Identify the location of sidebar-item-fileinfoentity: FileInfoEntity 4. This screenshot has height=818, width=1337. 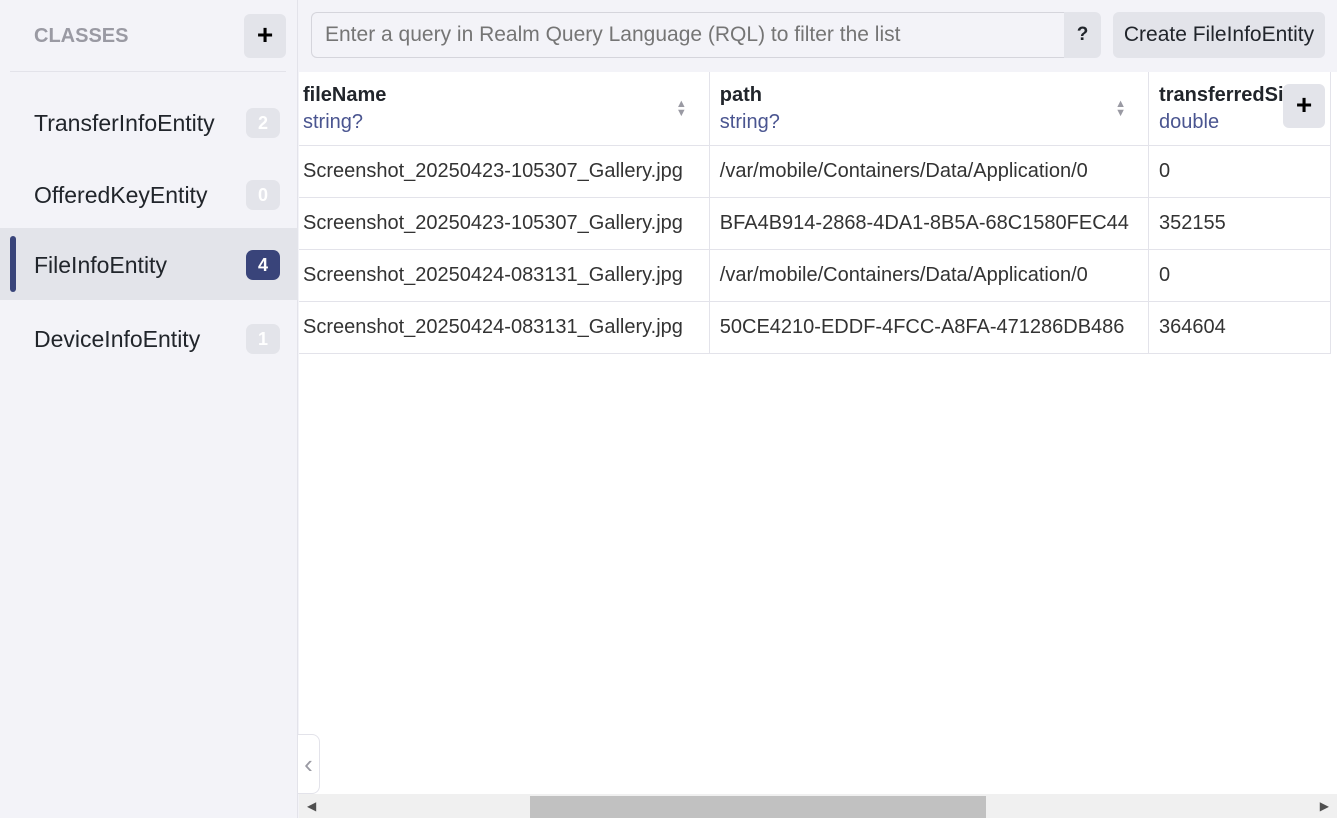
(149, 264).